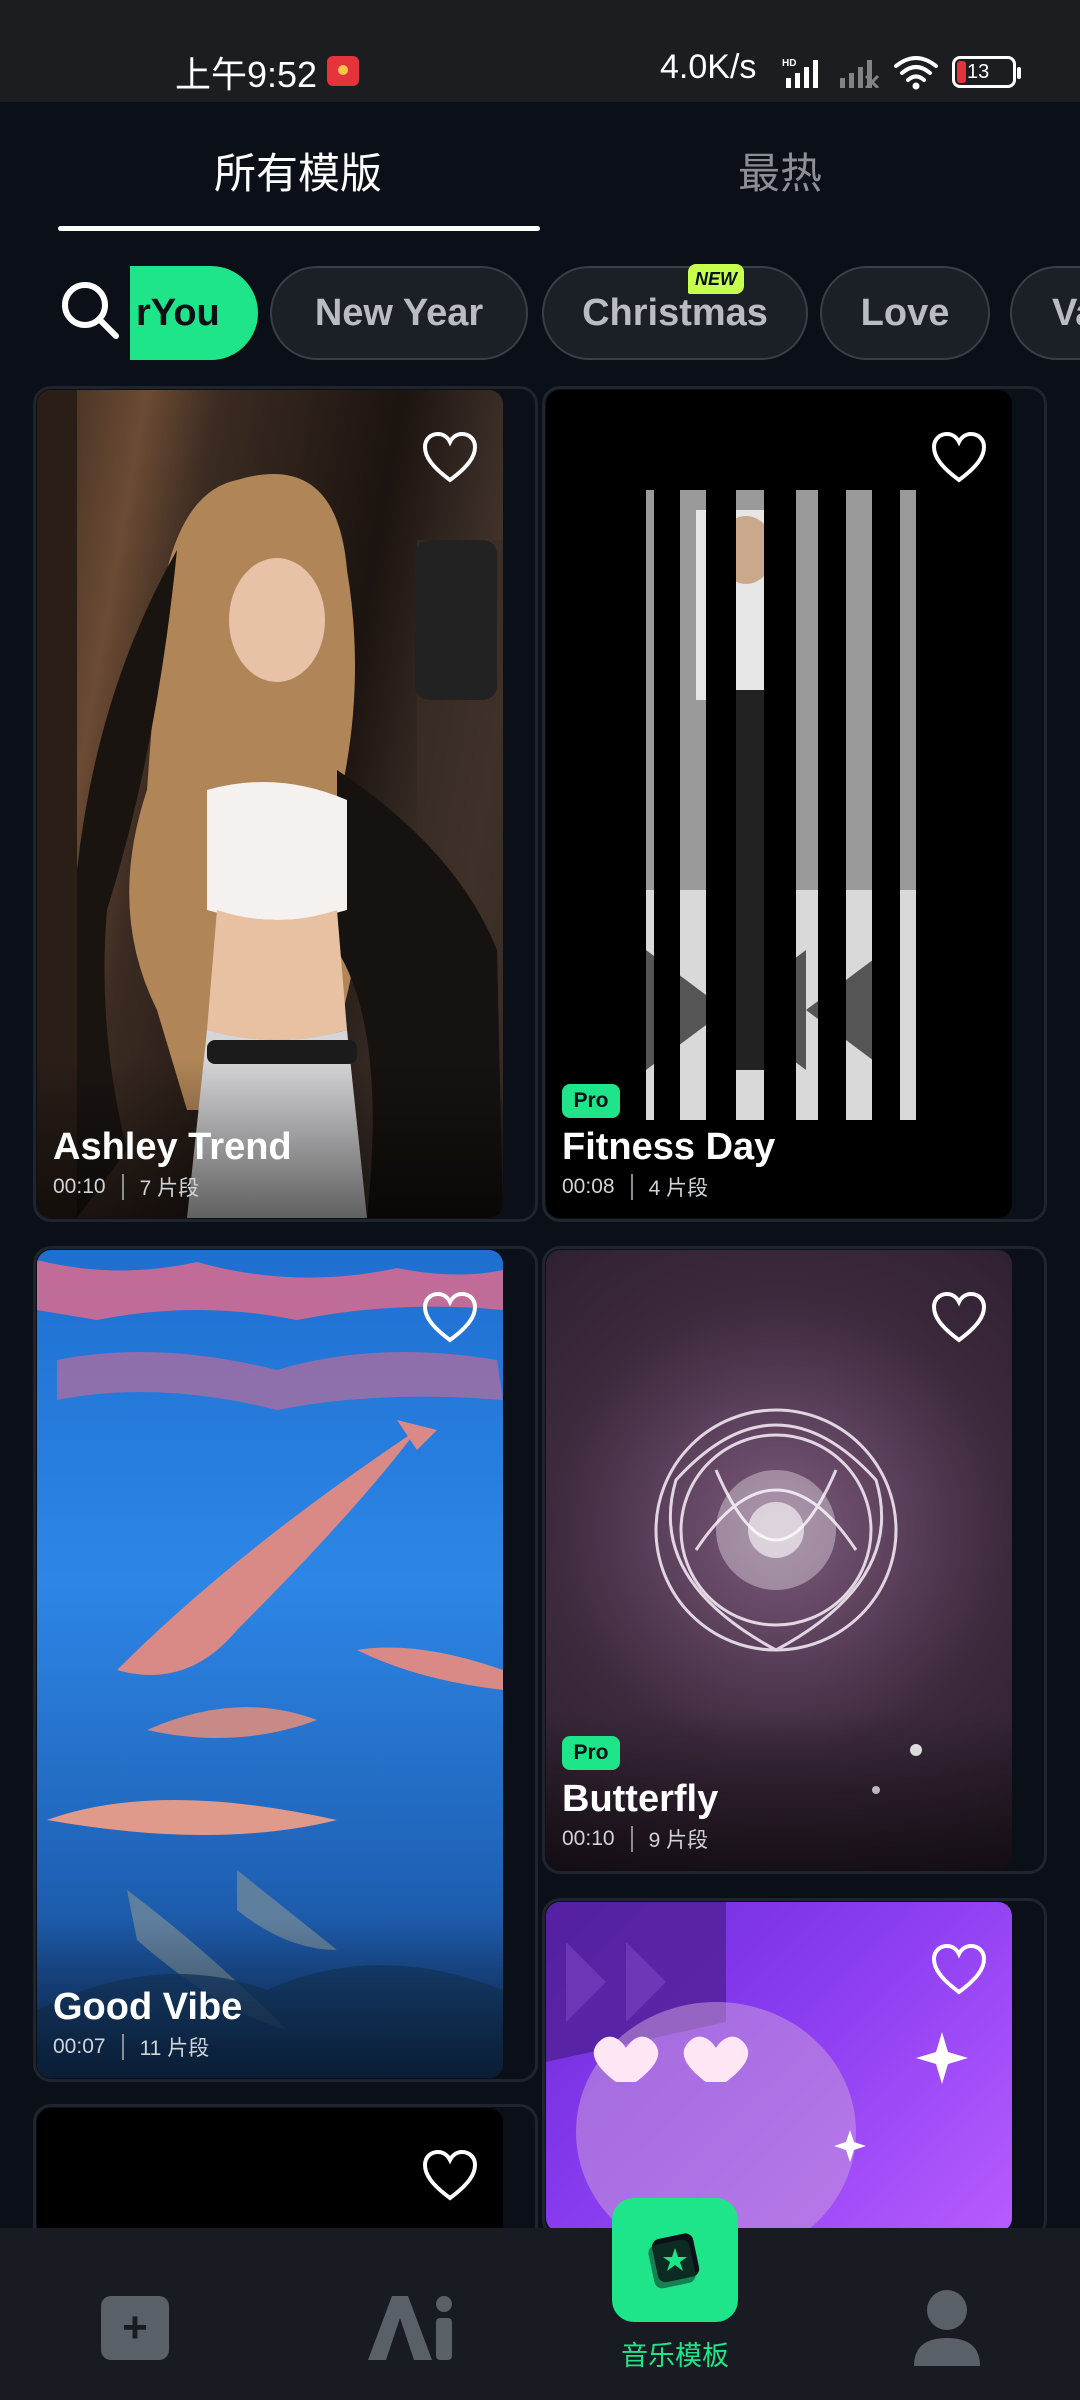 The height and width of the screenshot is (2400, 1080). What do you see at coordinates (779, 1560) in the screenshot?
I see `template-card: Pro Butterfly 00:10 9 片段` at bounding box center [779, 1560].